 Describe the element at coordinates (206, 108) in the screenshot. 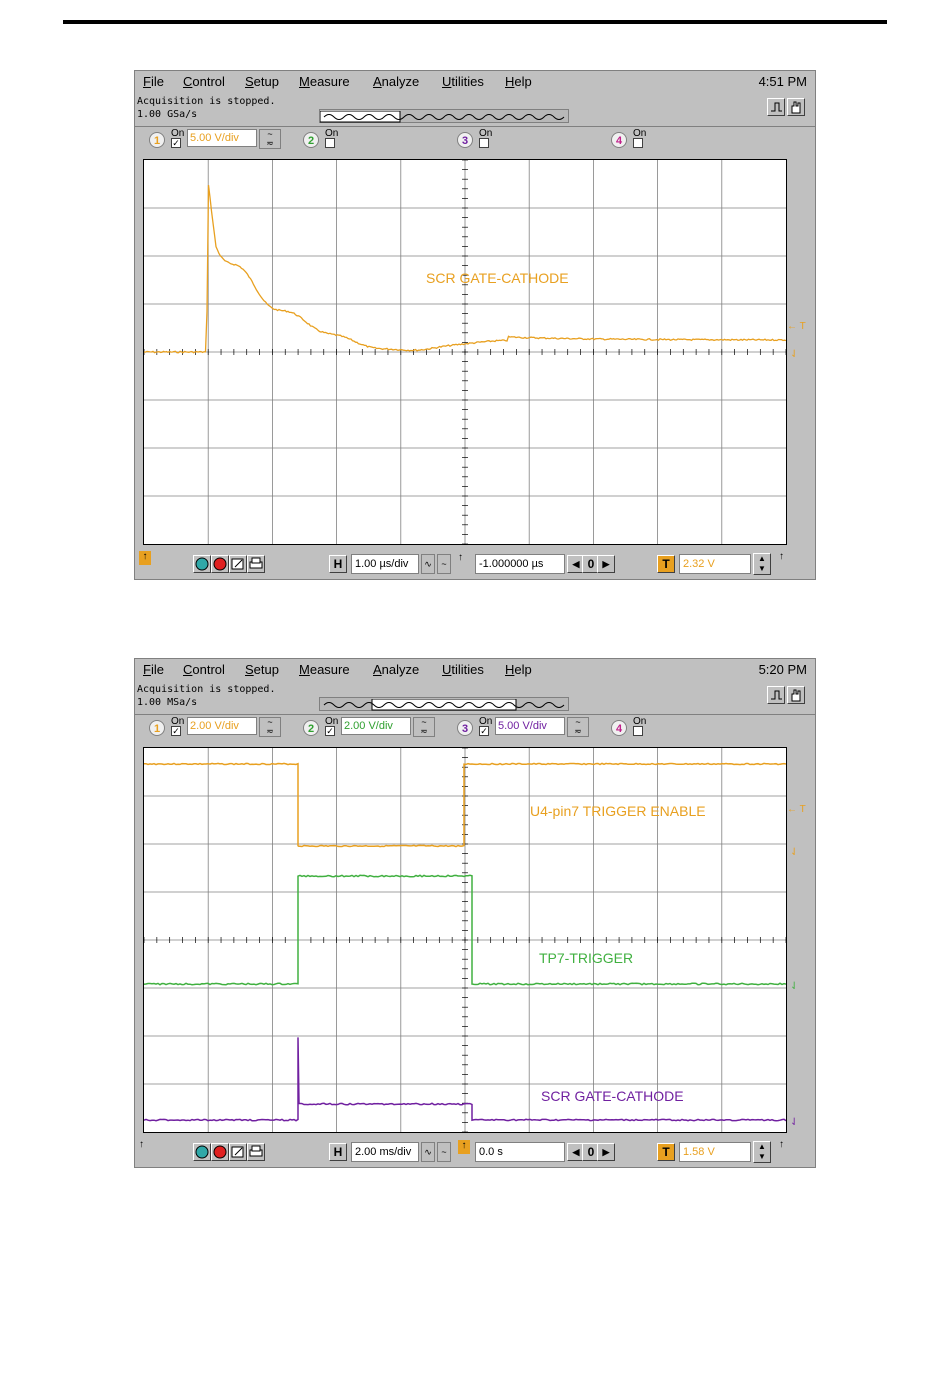

I see `acquisition-status: Acquisition is stopped. 1.00 GSa/s` at that location.